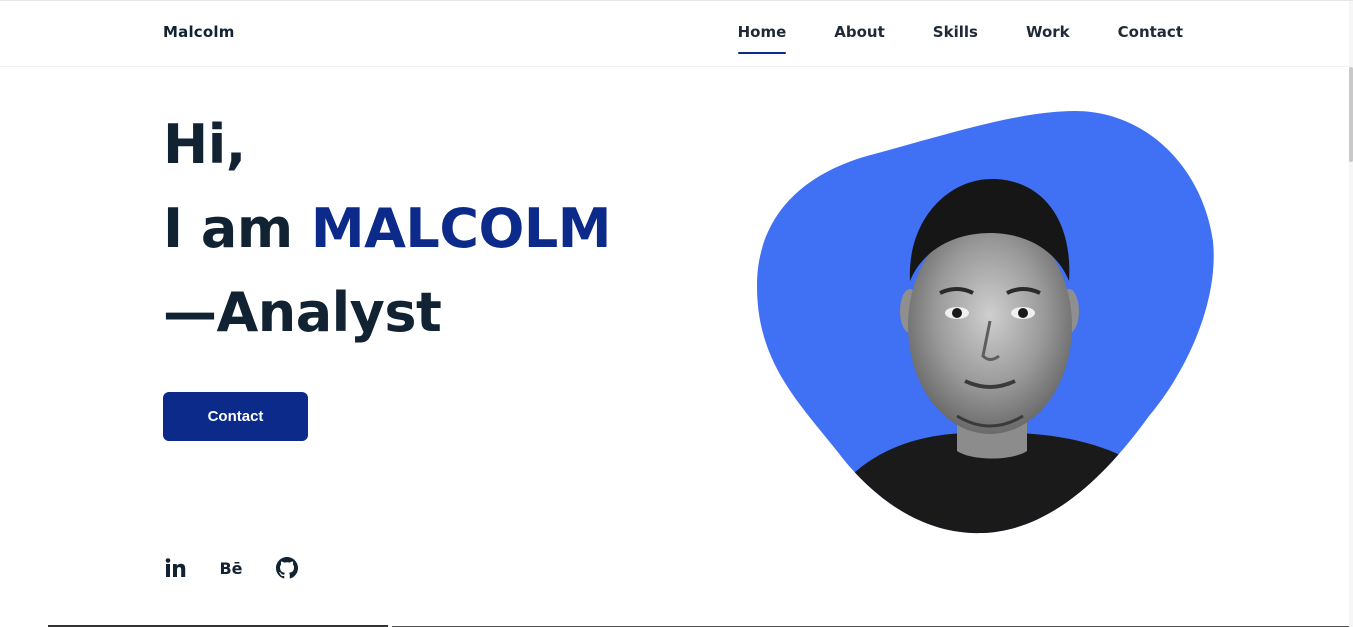  What do you see at coordinates (955, 38) in the screenshot?
I see `nav-skills: Skills` at bounding box center [955, 38].